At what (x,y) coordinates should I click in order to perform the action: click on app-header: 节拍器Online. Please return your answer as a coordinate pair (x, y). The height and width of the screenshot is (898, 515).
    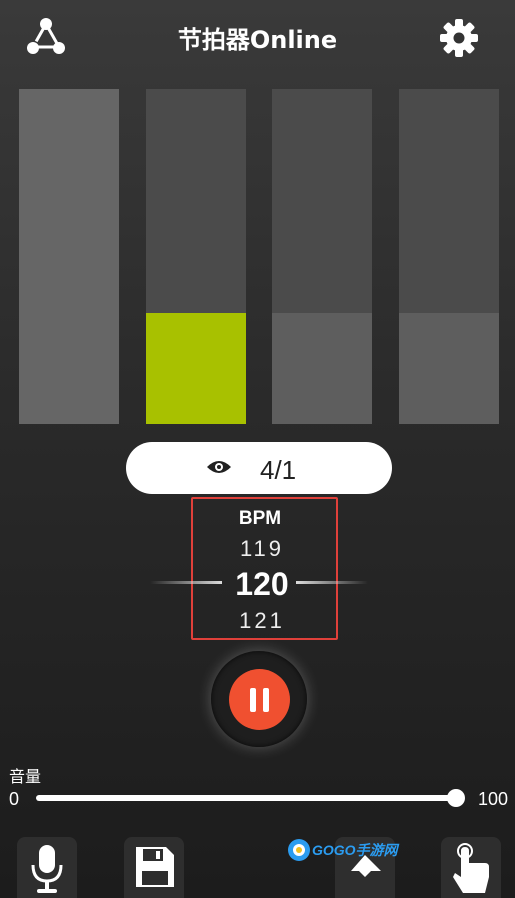
    Looking at the image, I should click on (257, 38).